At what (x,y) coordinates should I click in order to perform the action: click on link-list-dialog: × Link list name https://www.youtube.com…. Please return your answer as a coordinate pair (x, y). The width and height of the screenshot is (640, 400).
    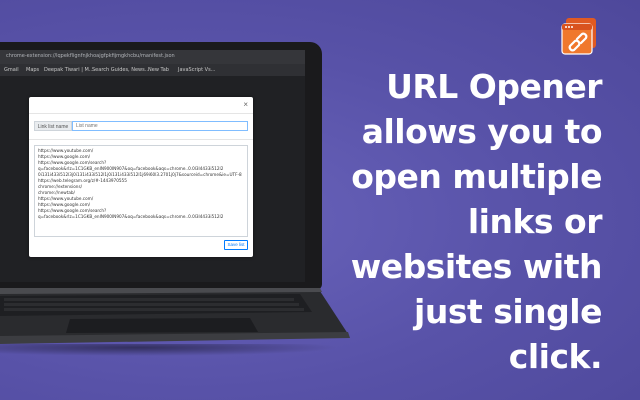
    Looking at the image, I should click on (141, 177).